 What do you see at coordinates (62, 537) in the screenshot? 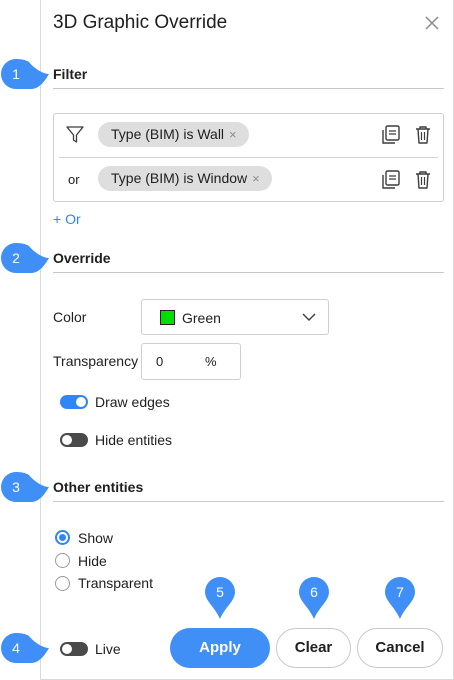
I see `show-radio` at bounding box center [62, 537].